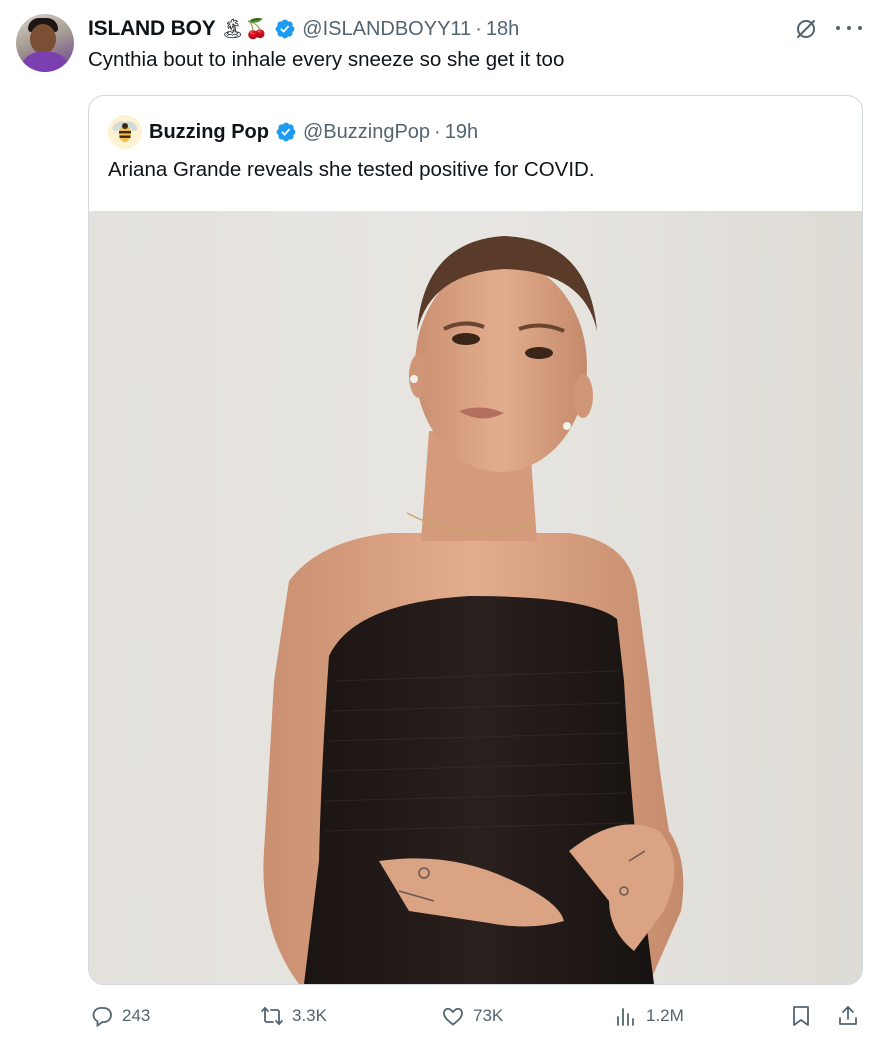  What do you see at coordinates (209, 132) in the screenshot?
I see `quoted-author-display-name: Buzzing Pop` at bounding box center [209, 132].